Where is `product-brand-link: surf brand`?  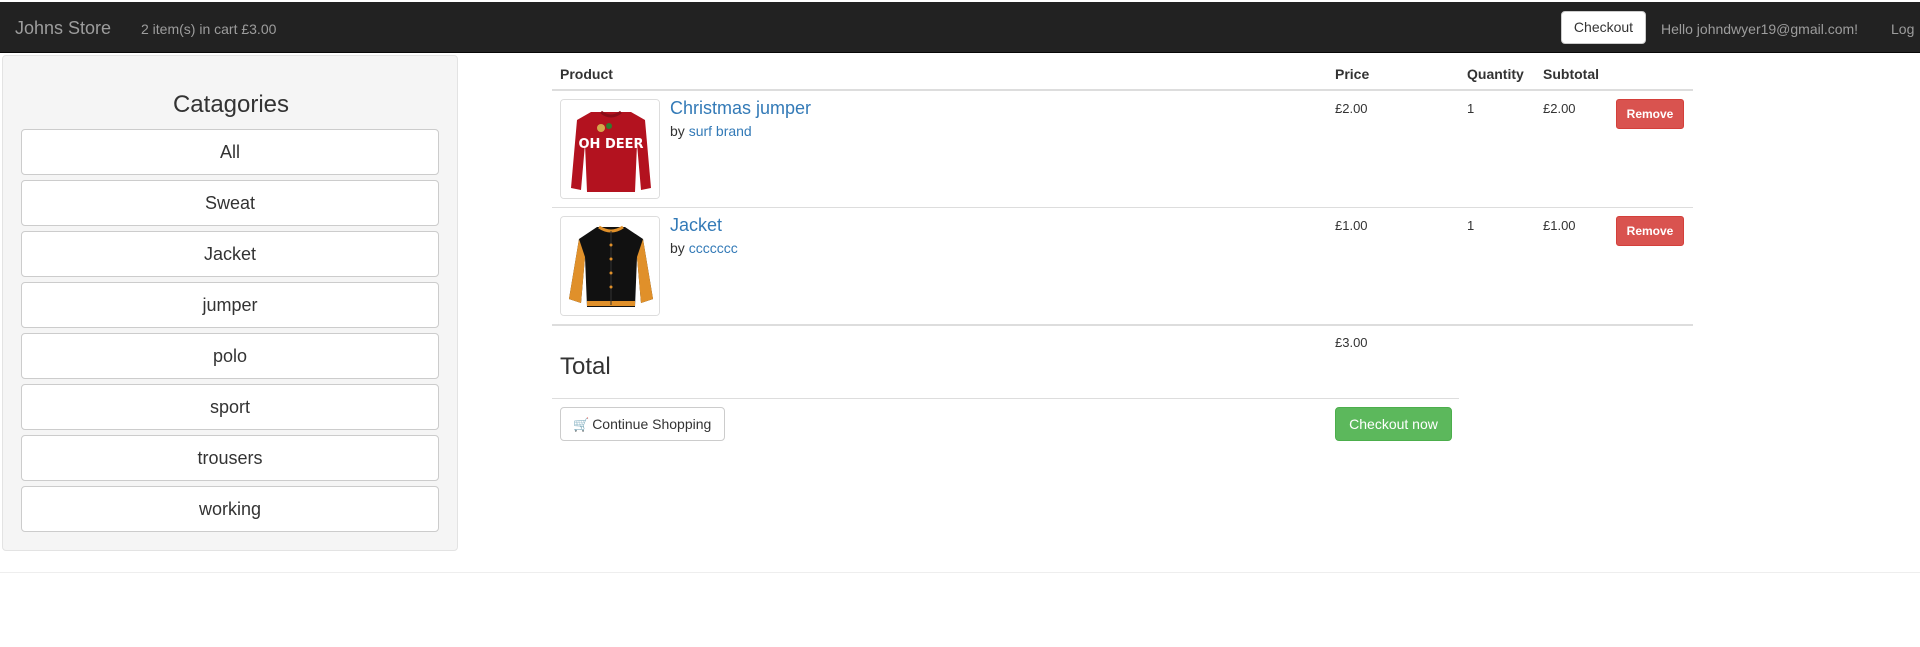
product-brand-link: surf brand is located at coordinates (720, 131).